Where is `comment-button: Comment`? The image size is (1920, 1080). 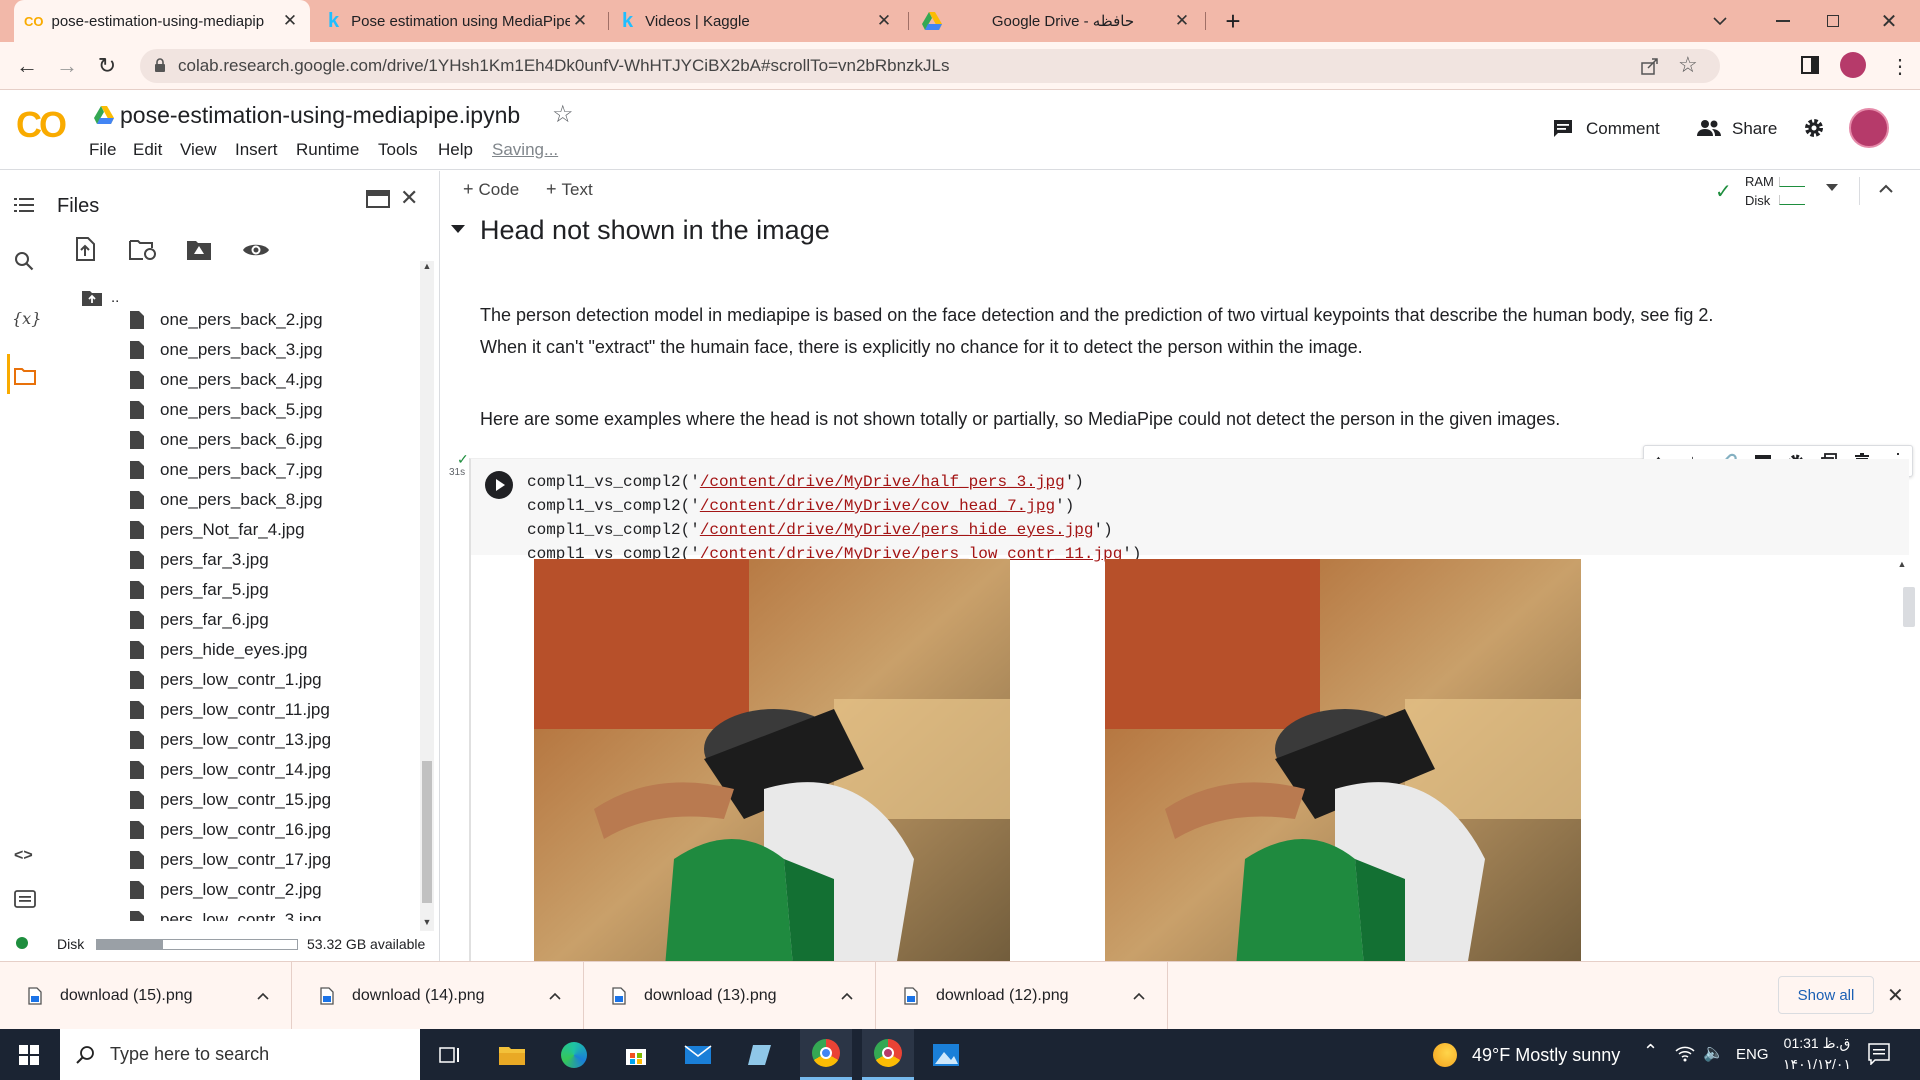
comment-button: Comment is located at coordinates (1623, 129).